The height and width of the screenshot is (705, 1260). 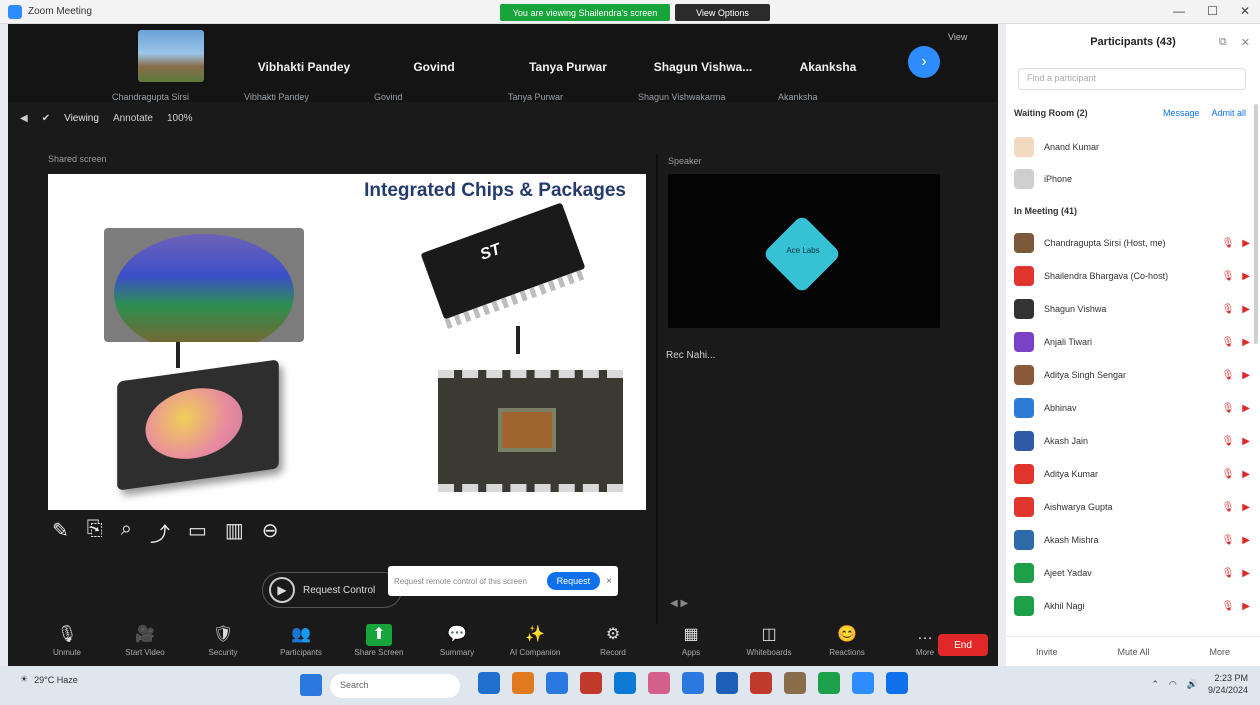 What do you see at coordinates (234, 532) in the screenshot?
I see `copy-icon: ▥` at bounding box center [234, 532].